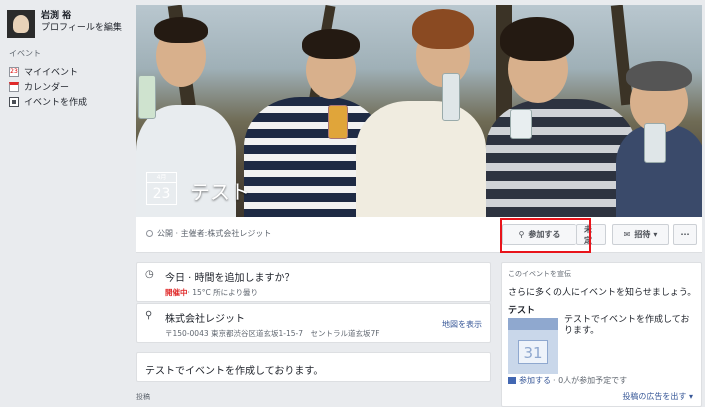 This screenshot has width=705, height=407. What do you see at coordinates (56, 103) in the screenshot?
I see `sidebar-item-label: イベントを作成` at bounding box center [56, 103].